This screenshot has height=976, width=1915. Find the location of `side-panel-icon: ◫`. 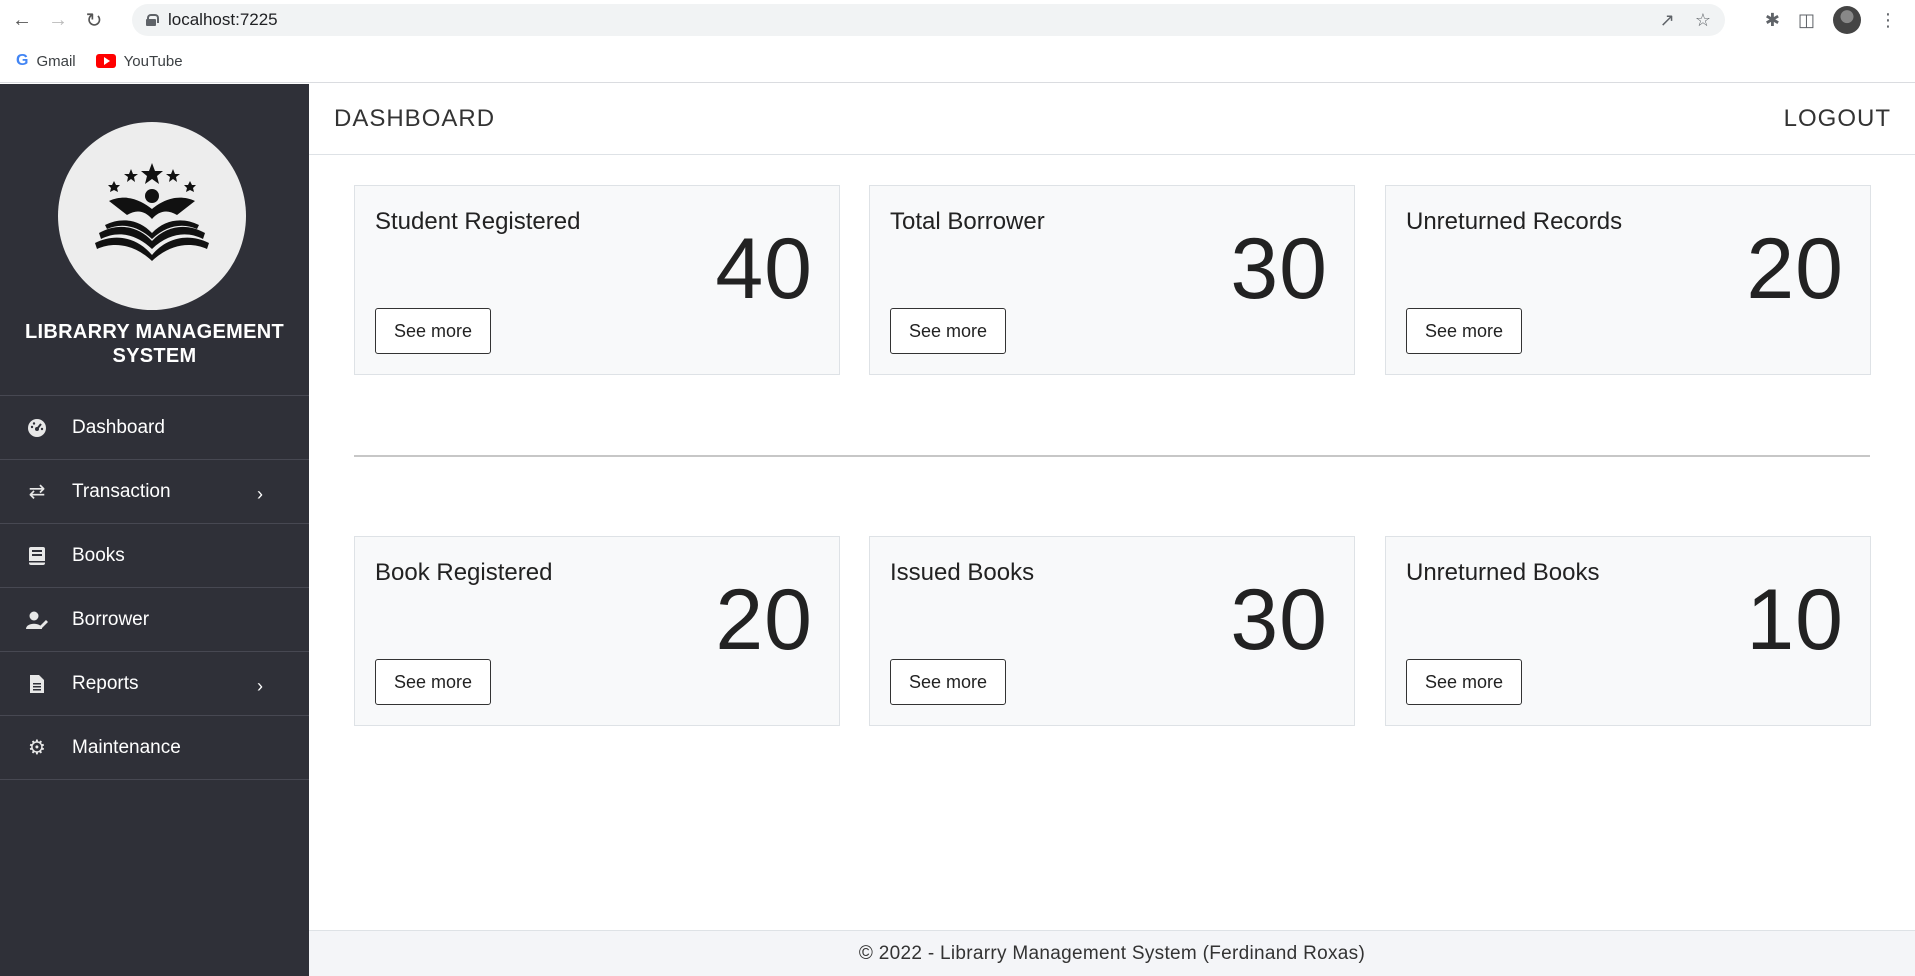

side-panel-icon: ◫ is located at coordinates (1806, 20).